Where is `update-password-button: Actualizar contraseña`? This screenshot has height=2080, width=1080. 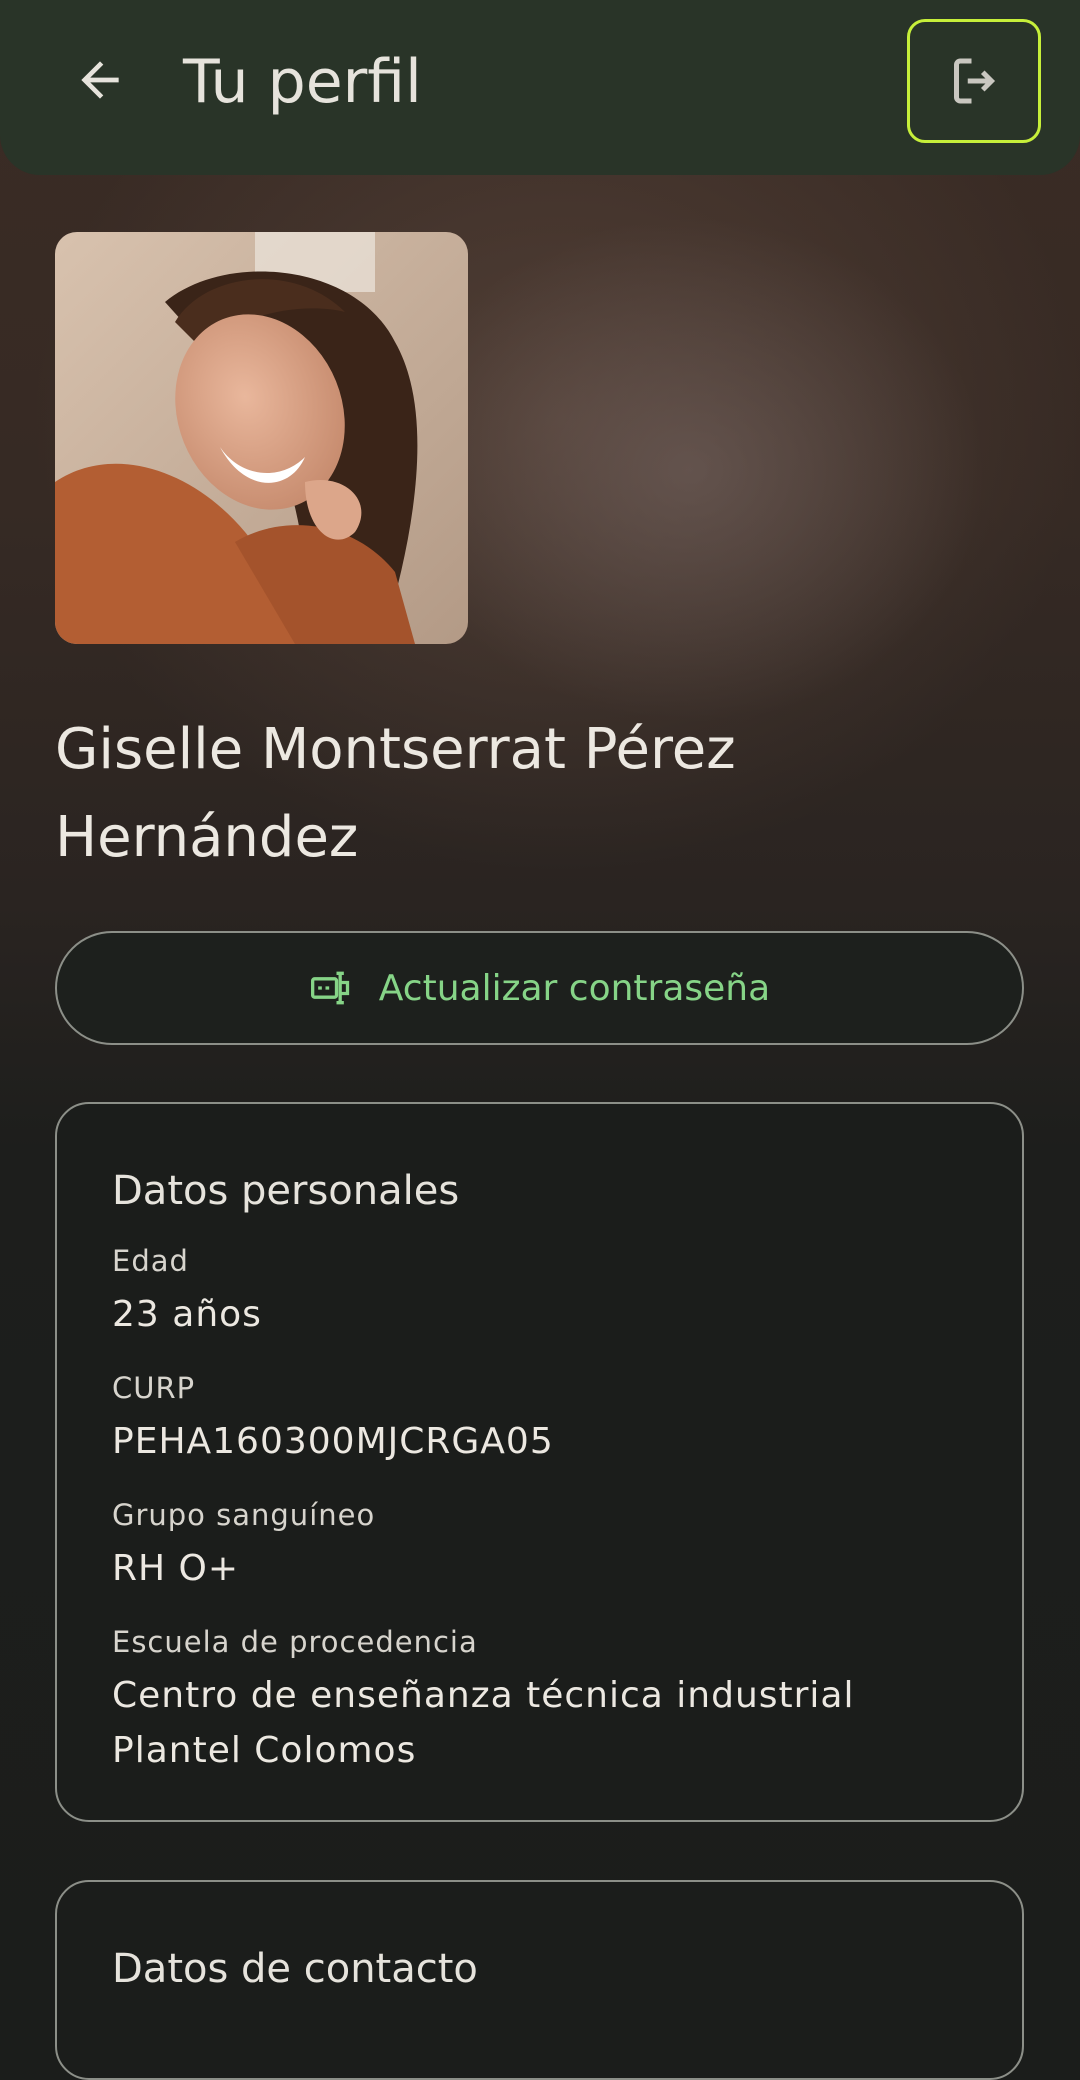 update-password-button: Actualizar contraseña is located at coordinates (539, 988).